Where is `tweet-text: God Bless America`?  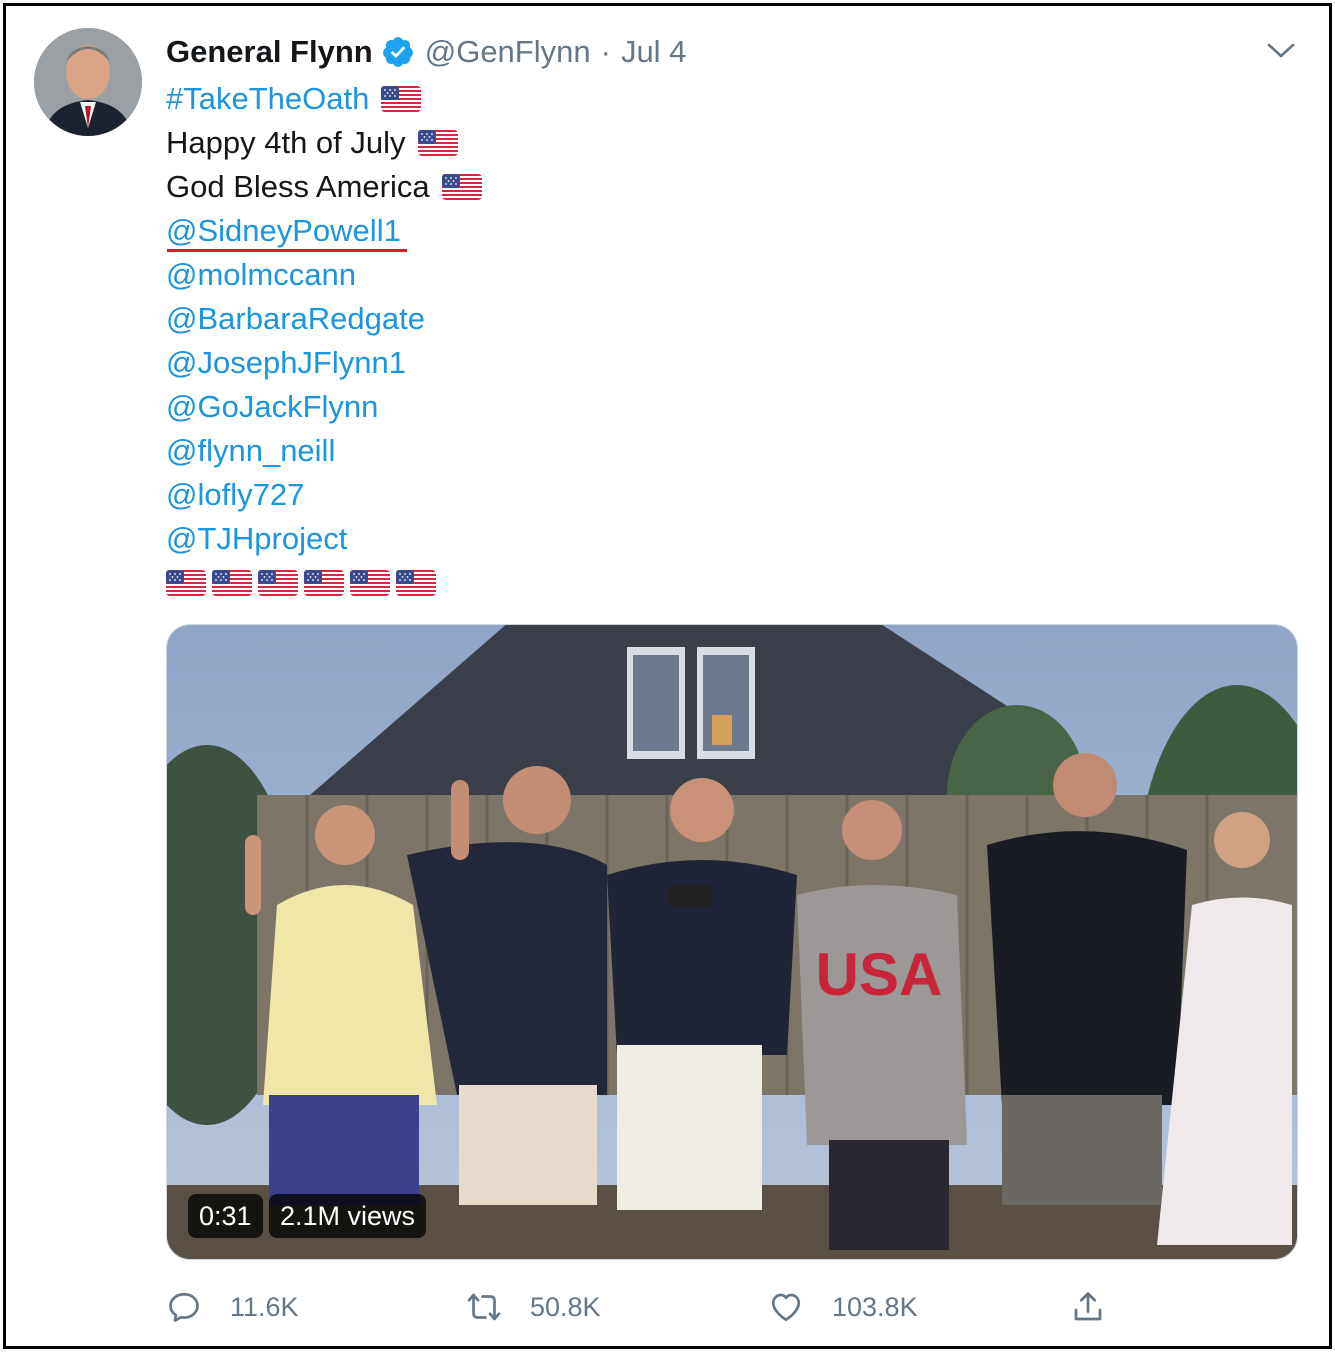 tweet-text: God Bless America is located at coordinates (298, 186).